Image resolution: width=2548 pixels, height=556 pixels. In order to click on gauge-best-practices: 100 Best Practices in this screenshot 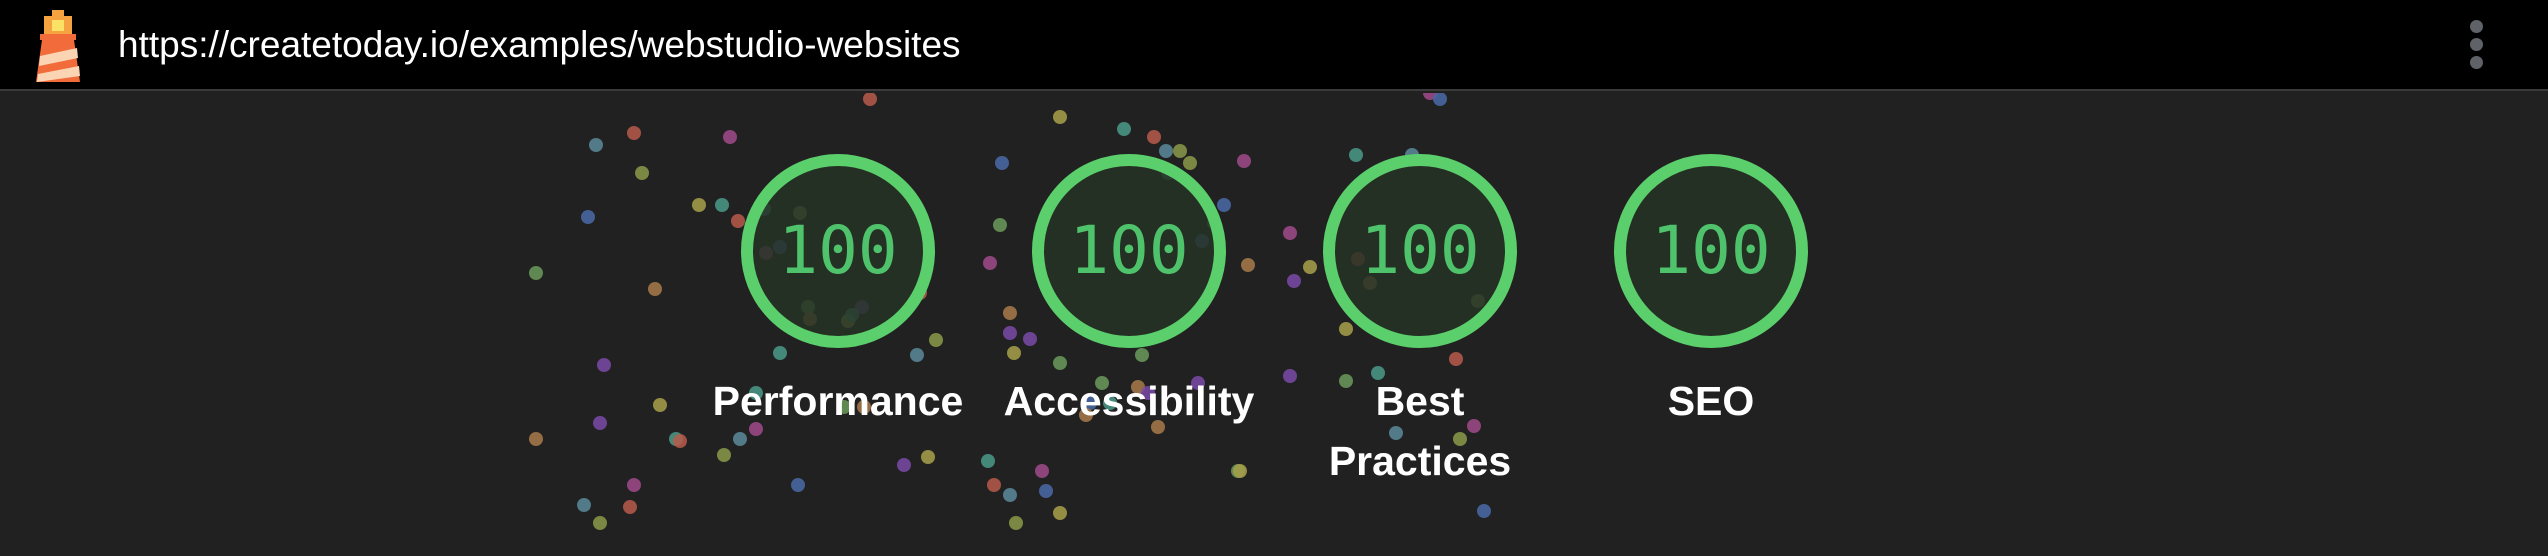, I will do `click(1420, 322)`.